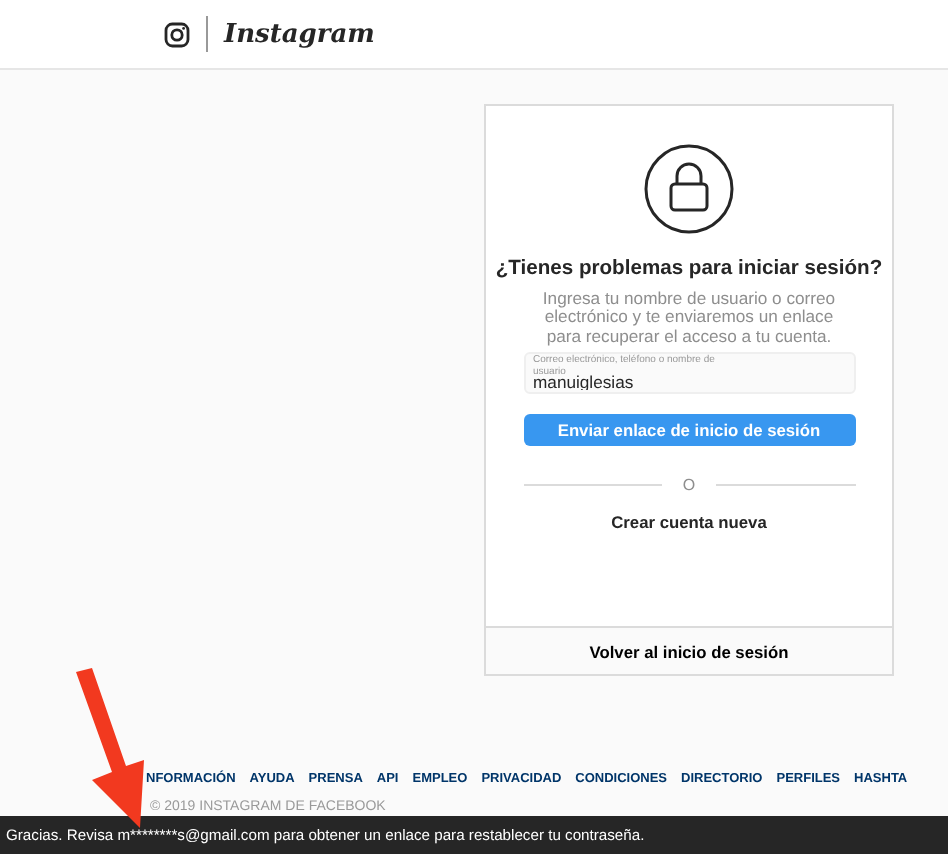  What do you see at coordinates (689, 522) in the screenshot?
I see `create-account-link: Crear cuenta nueva` at bounding box center [689, 522].